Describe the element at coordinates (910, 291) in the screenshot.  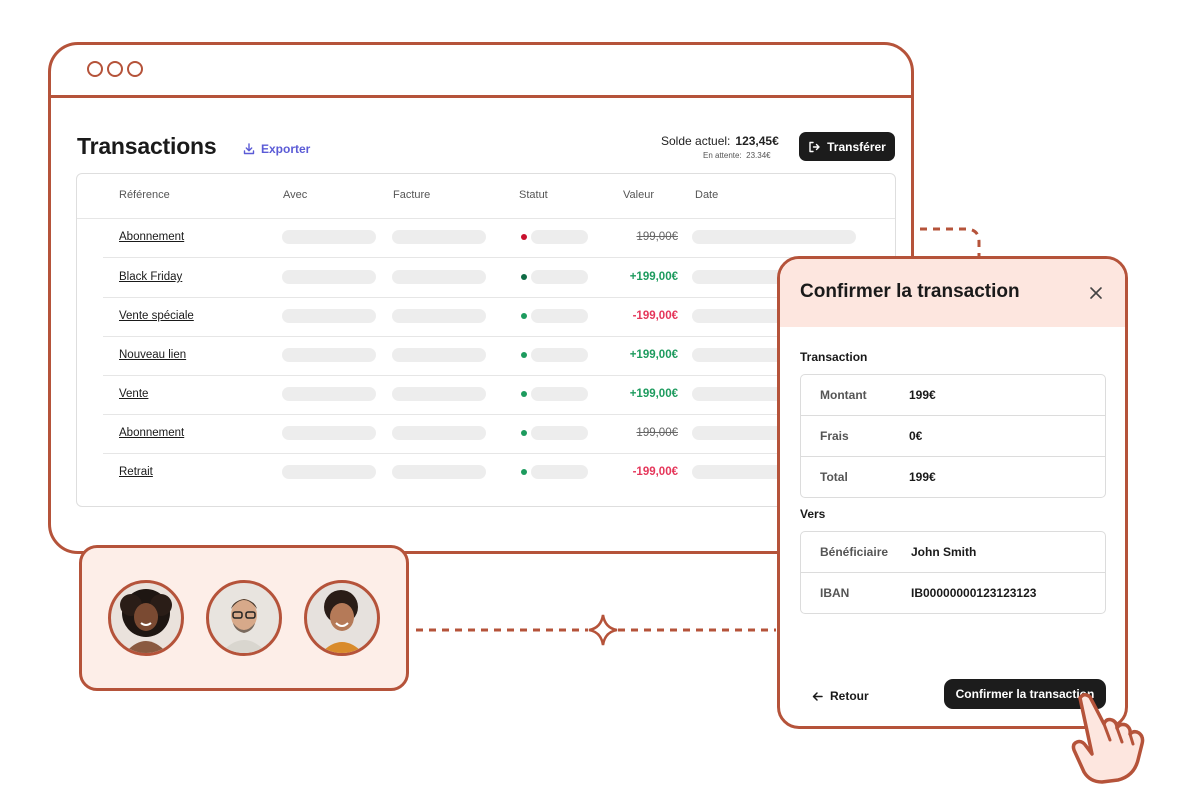
I see `modal-title: Confirmer la transaction` at that location.